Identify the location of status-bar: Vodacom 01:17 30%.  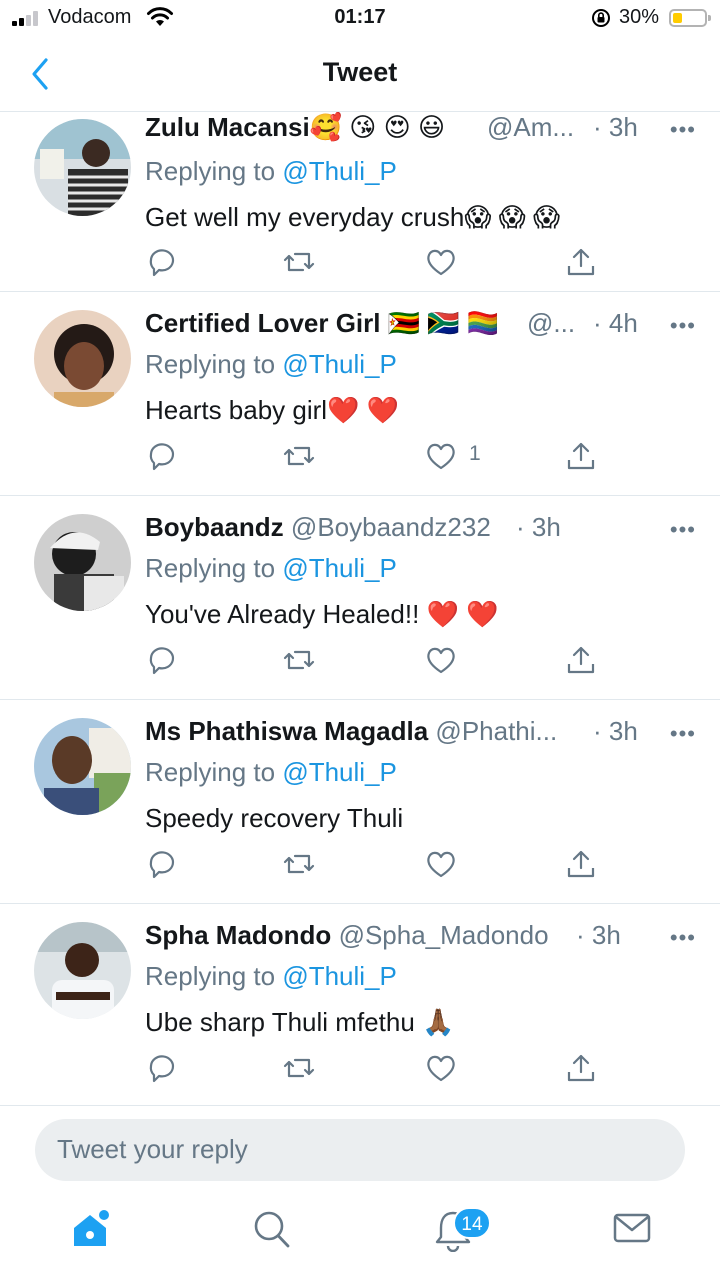
(360, 19).